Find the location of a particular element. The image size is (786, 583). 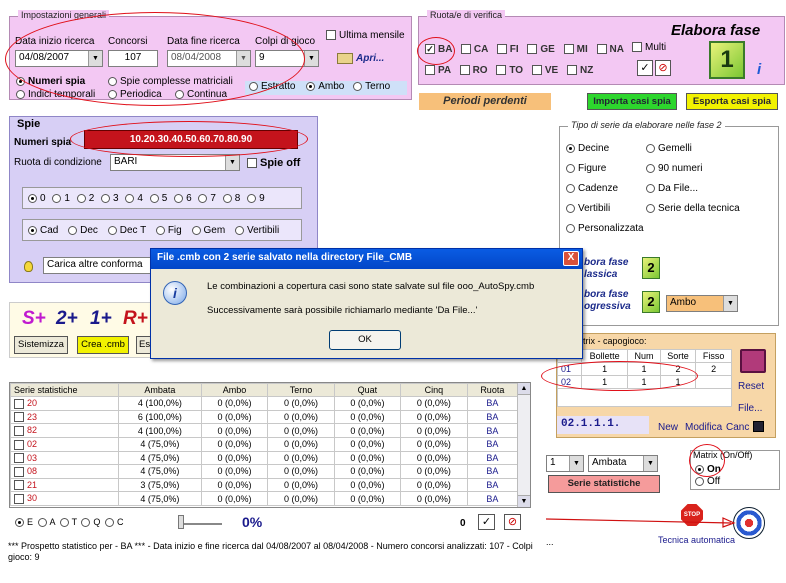

confirm-button: ✓ is located at coordinates (486, 522).